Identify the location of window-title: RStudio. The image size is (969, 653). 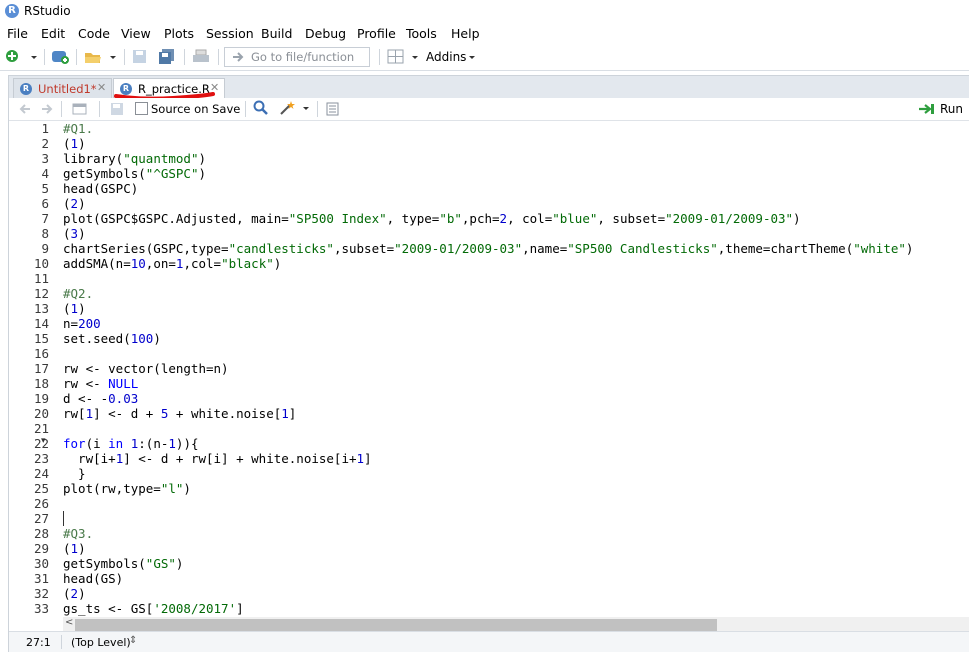
(47, 11).